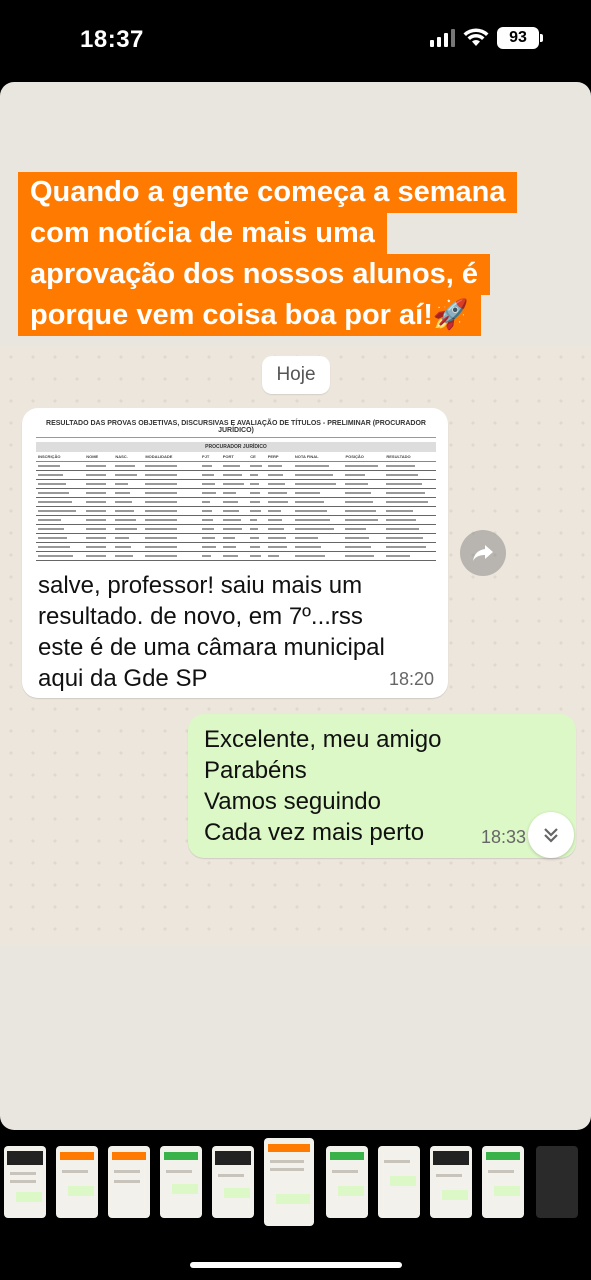 The image size is (591, 1280). I want to click on forward-arrow-icon, so click(483, 553).